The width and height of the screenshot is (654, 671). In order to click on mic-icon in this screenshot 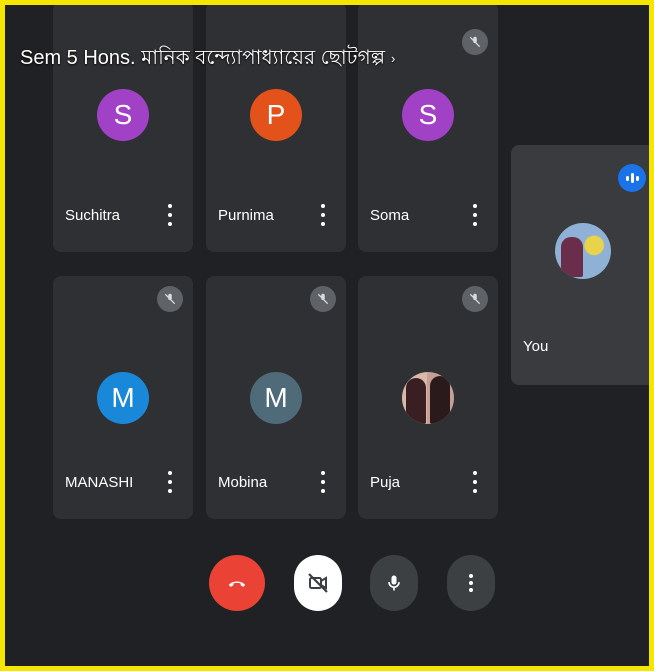, I will do `click(394, 583)`.